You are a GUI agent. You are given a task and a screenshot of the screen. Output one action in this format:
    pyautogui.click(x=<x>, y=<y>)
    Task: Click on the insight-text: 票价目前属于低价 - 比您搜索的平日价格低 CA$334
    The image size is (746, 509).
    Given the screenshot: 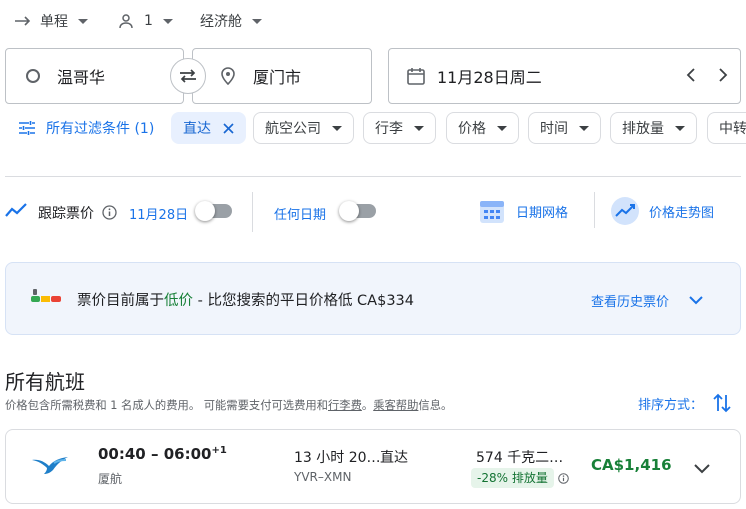 What is the action you would take?
    pyautogui.click(x=245, y=299)
    